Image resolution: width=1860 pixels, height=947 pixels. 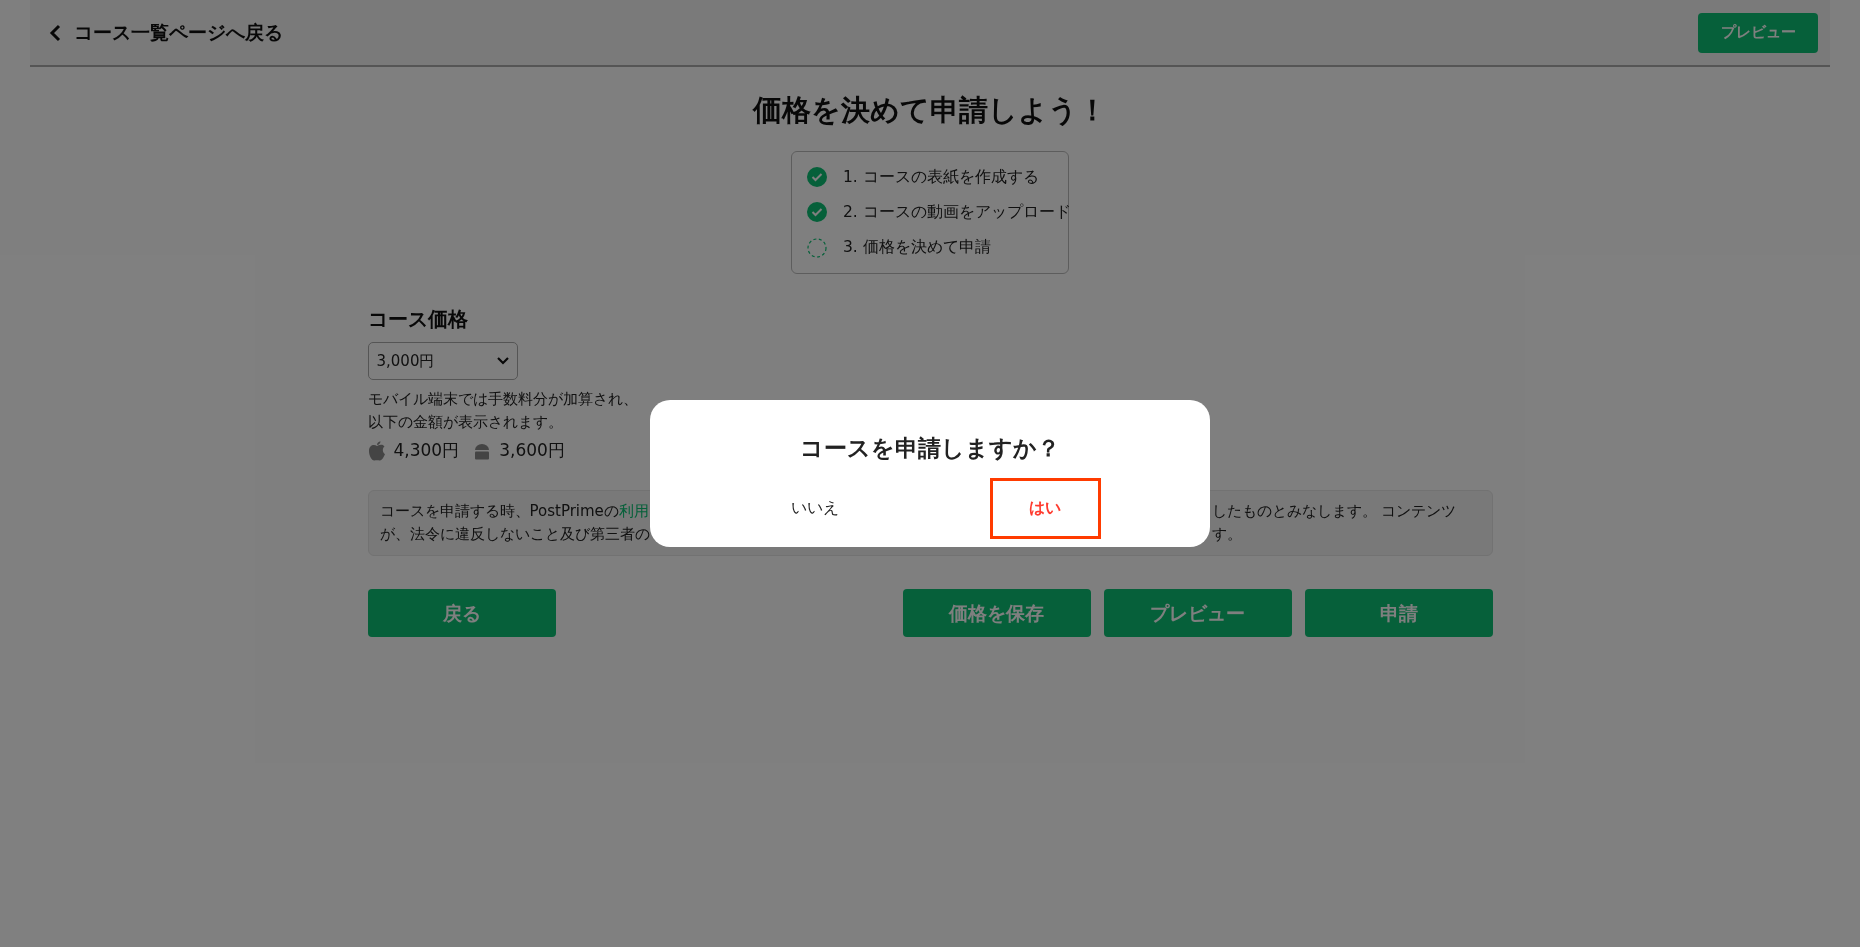 What do you see at coordinates (532, 451) in the screenshot?
I see `platform-price: 3,600円` at bounding box center [532, 451].